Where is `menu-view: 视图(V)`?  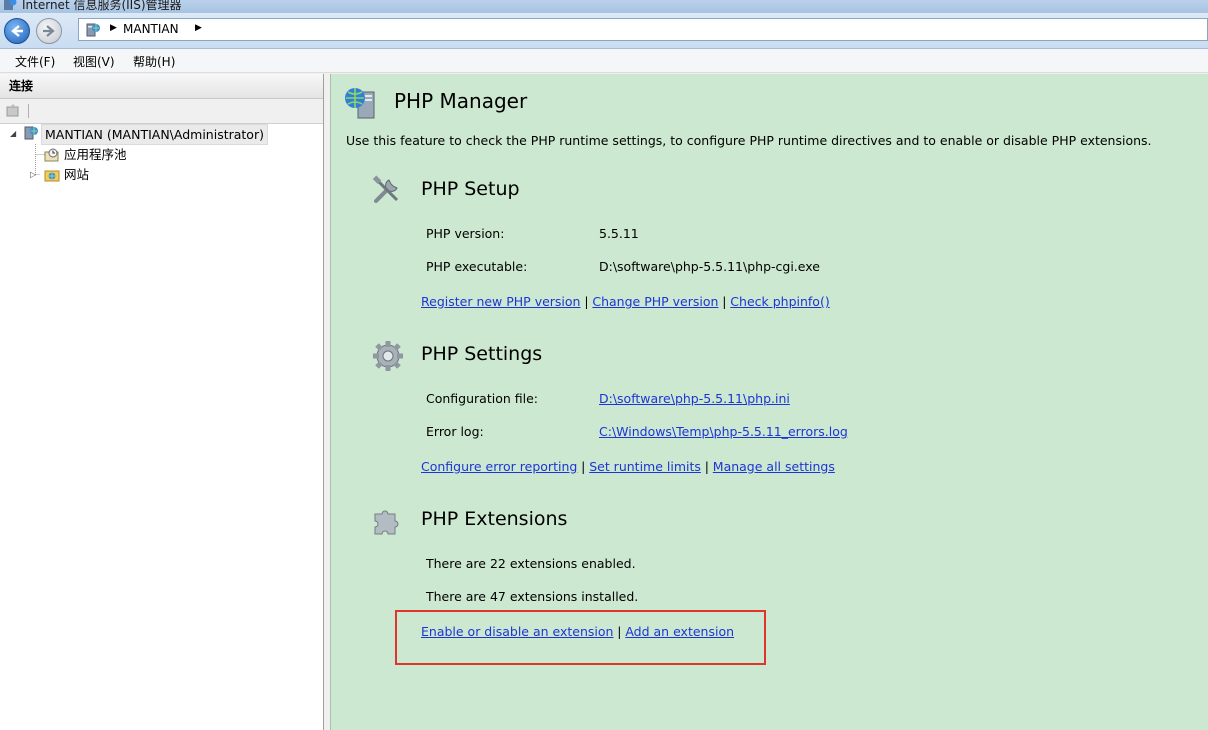 menu-view: 视图(V) is located at coordinates (94, 61).